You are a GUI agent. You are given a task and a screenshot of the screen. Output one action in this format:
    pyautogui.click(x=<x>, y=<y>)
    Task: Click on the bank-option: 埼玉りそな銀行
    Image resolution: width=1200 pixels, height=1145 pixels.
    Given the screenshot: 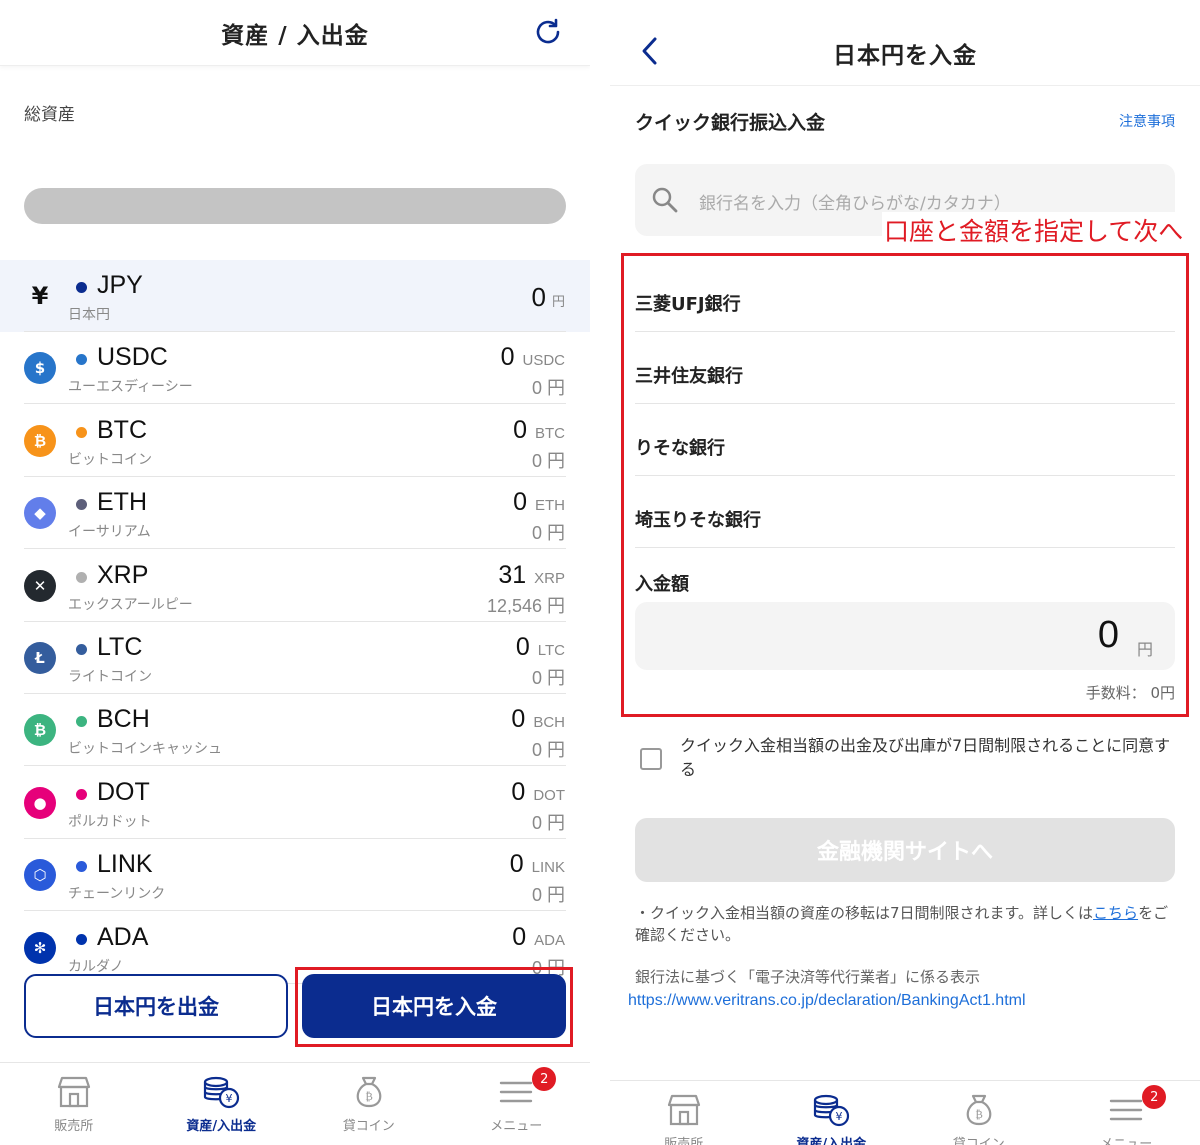 What is the action you would take?
    pyautogui.click(x=905, y=512)
    